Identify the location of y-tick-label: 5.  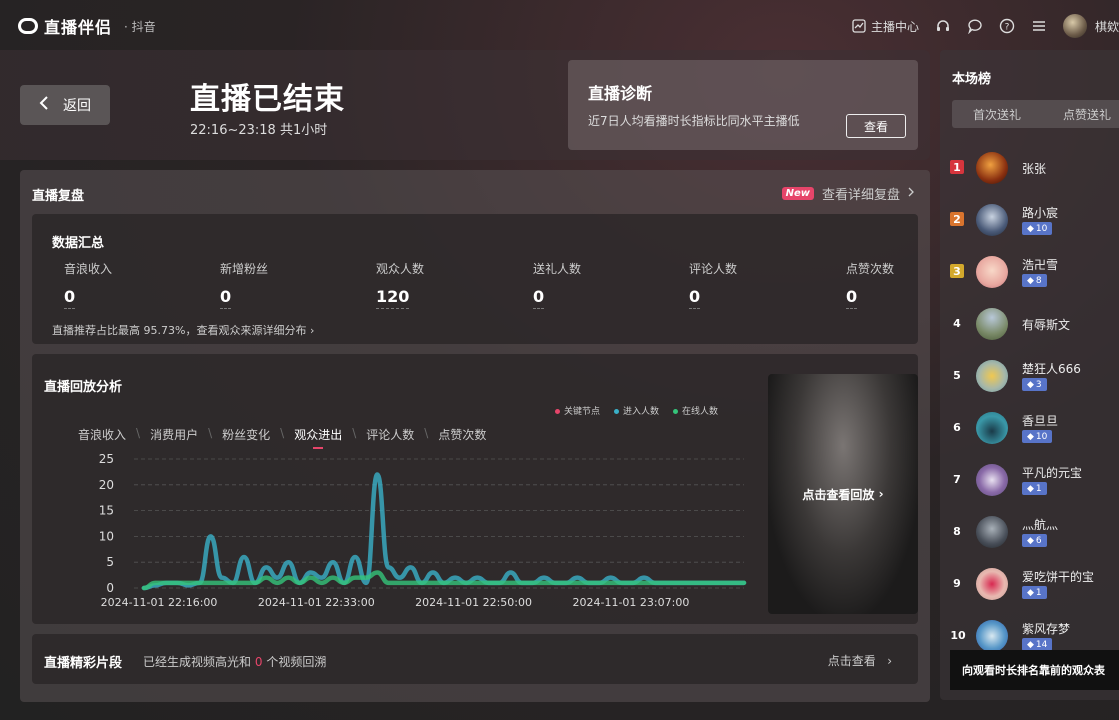
(110, 562).